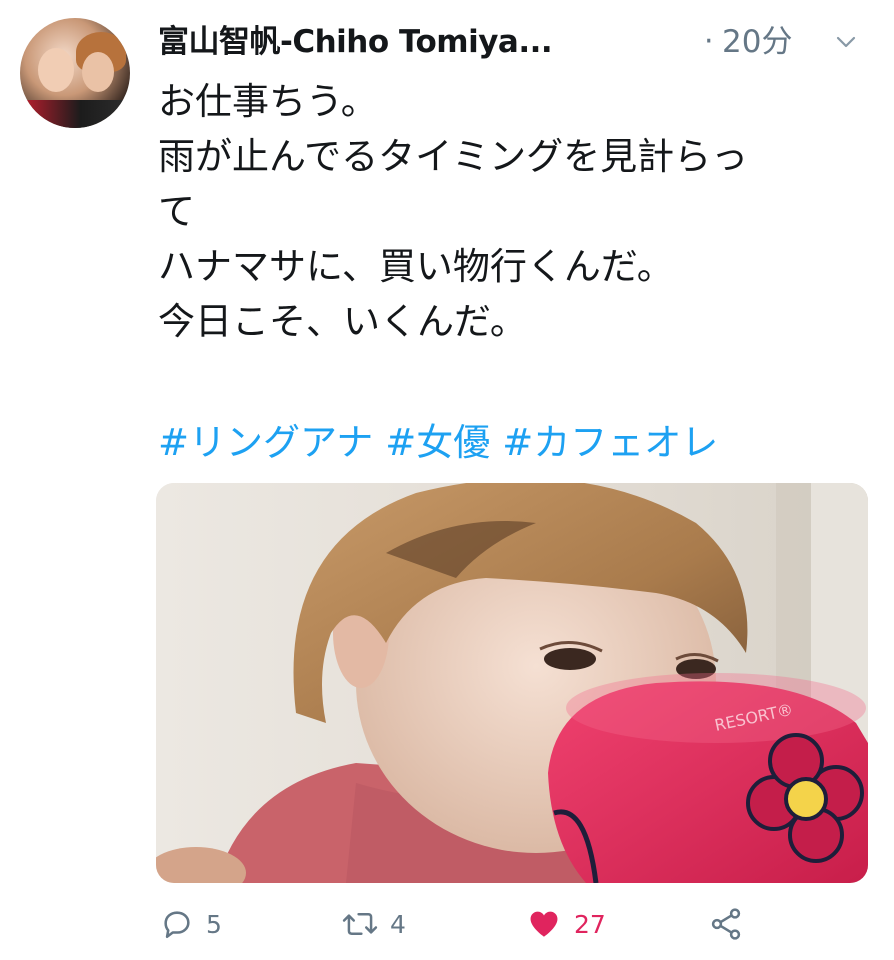 The width and height of the screenshot is (894, 960). What do you see at coordinates (846, 42) in the screenshot?
I see `chevron-down-icon` at bounding box center [846, 42].